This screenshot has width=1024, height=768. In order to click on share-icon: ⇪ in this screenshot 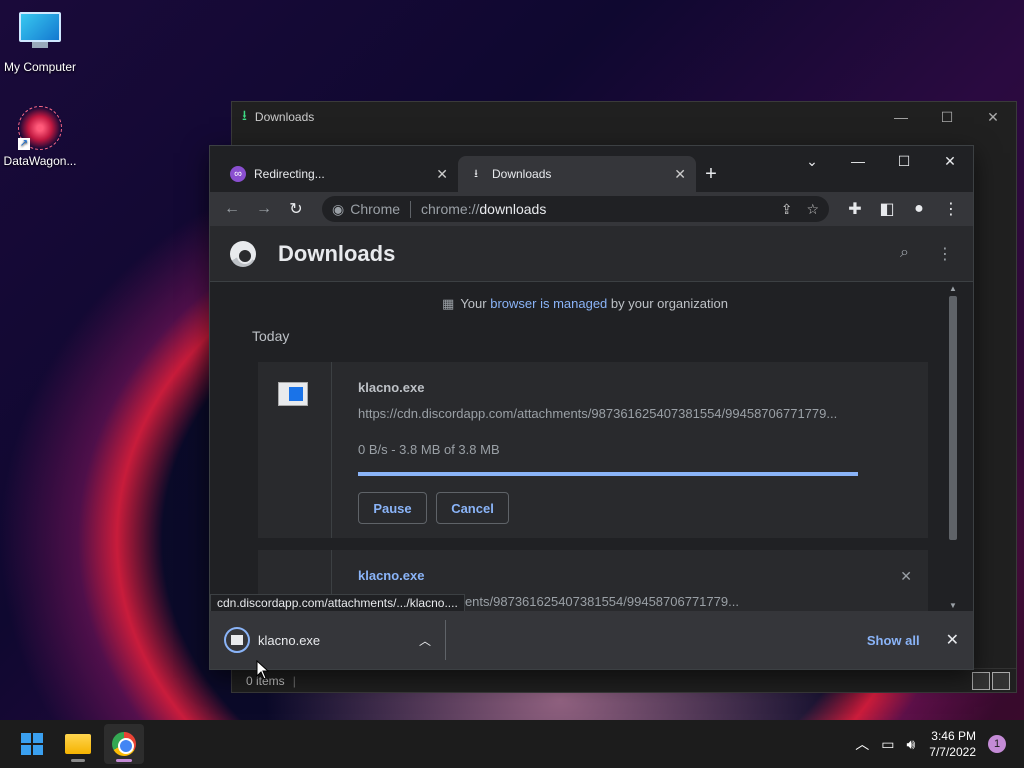, I will do `click(787, 209)`.